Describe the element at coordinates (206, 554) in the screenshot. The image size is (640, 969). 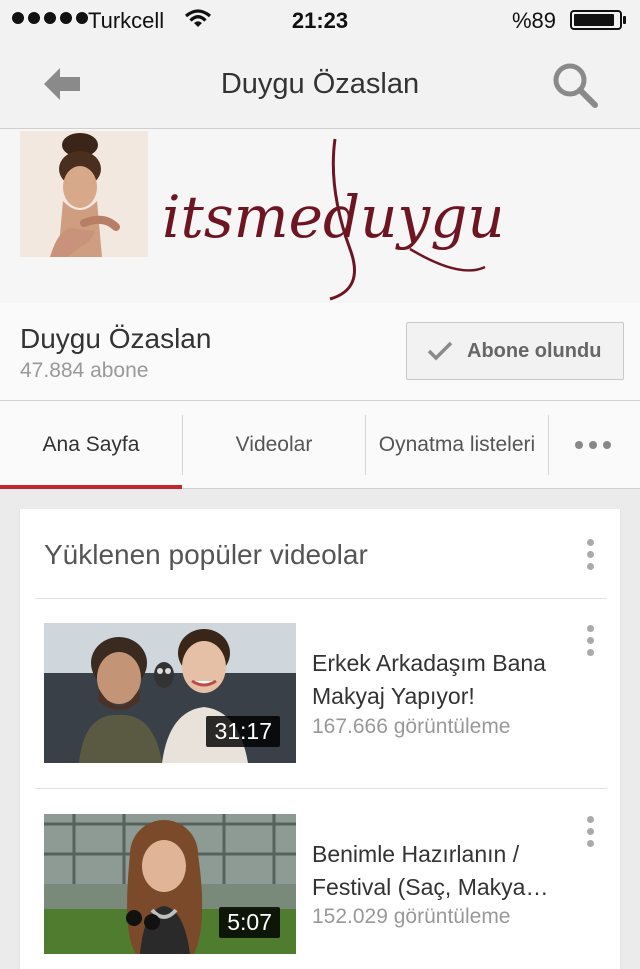
I see `section-title: Yüklenen popüler videolar` at that location.